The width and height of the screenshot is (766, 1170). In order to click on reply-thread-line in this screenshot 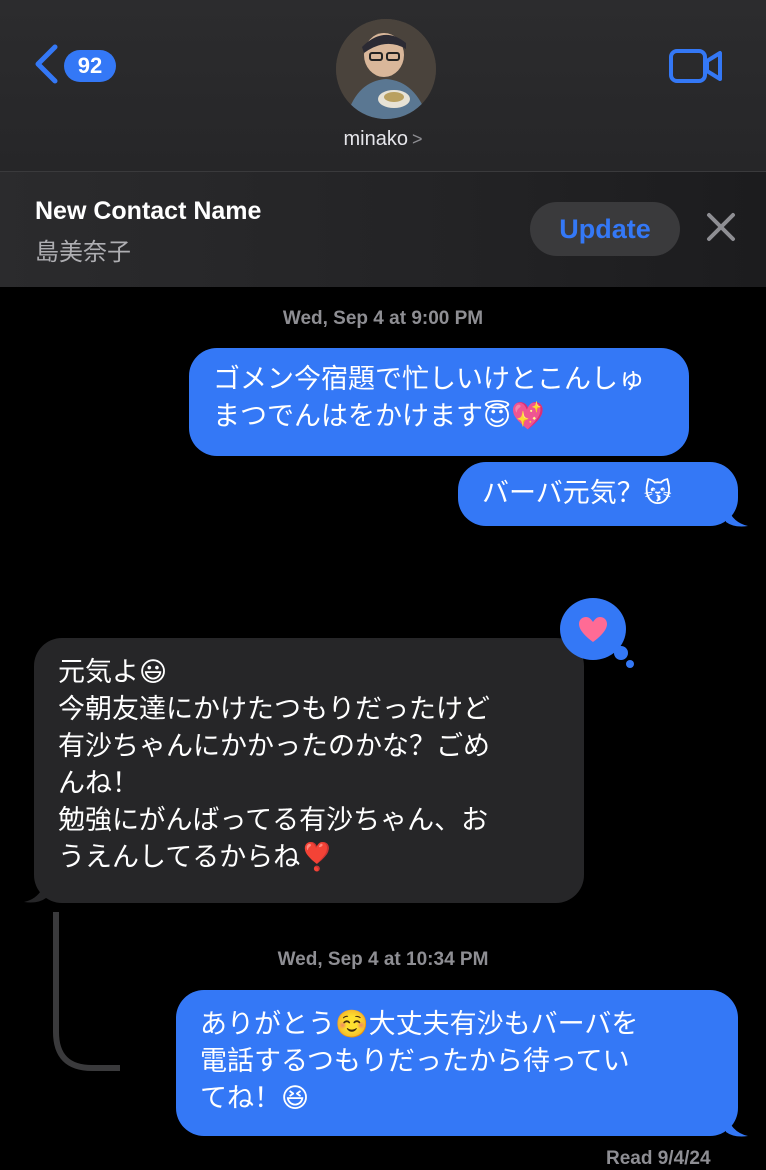, I will do `click(86, 991)`.